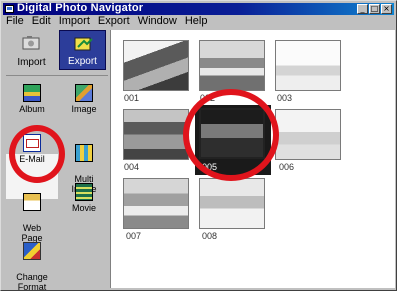 The height and width of the screenshot is (291, 397). I want to click on movie-icon, so click(84, 192).